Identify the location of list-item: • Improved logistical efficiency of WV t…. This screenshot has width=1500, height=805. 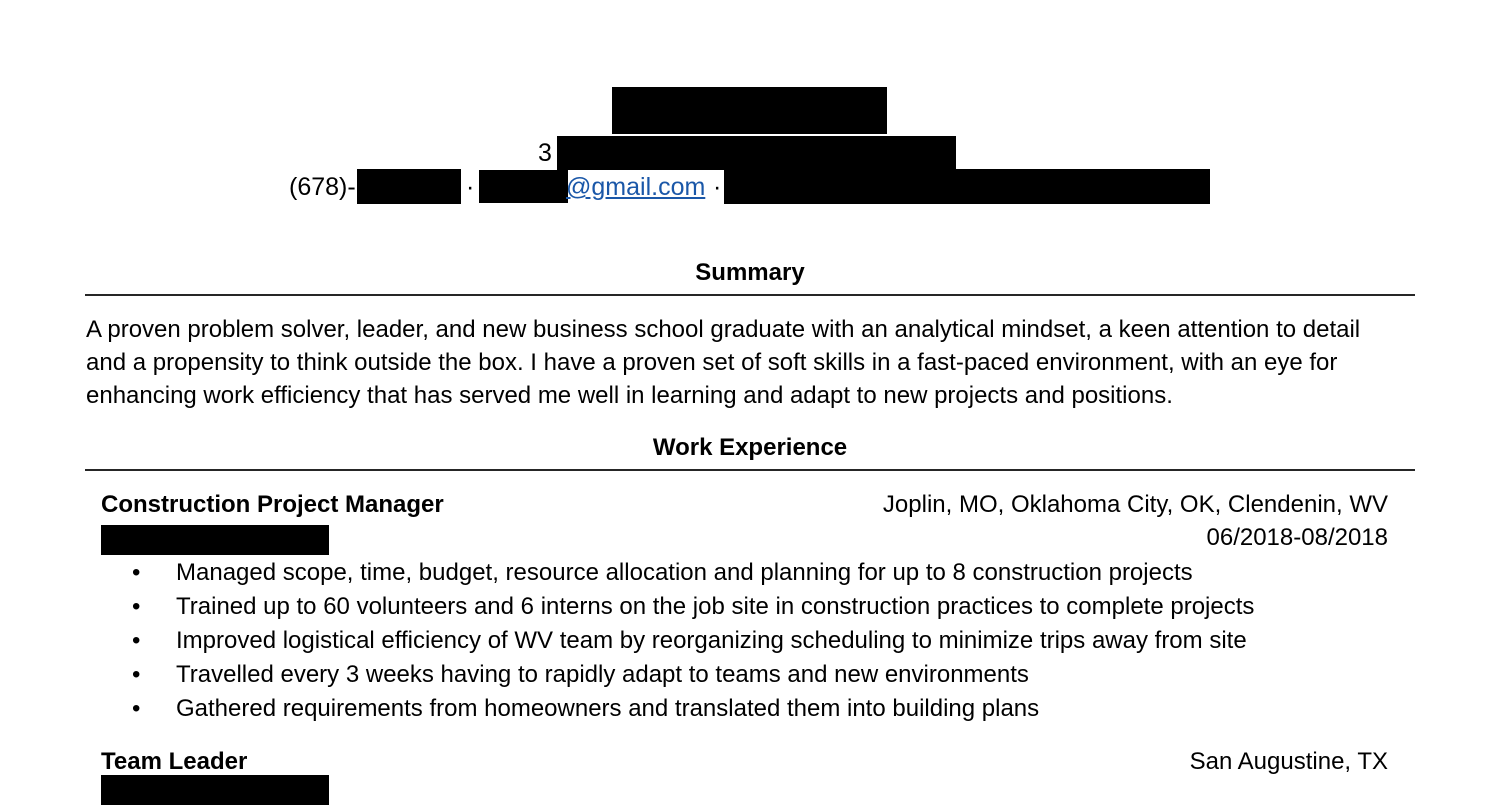
(750, 641).